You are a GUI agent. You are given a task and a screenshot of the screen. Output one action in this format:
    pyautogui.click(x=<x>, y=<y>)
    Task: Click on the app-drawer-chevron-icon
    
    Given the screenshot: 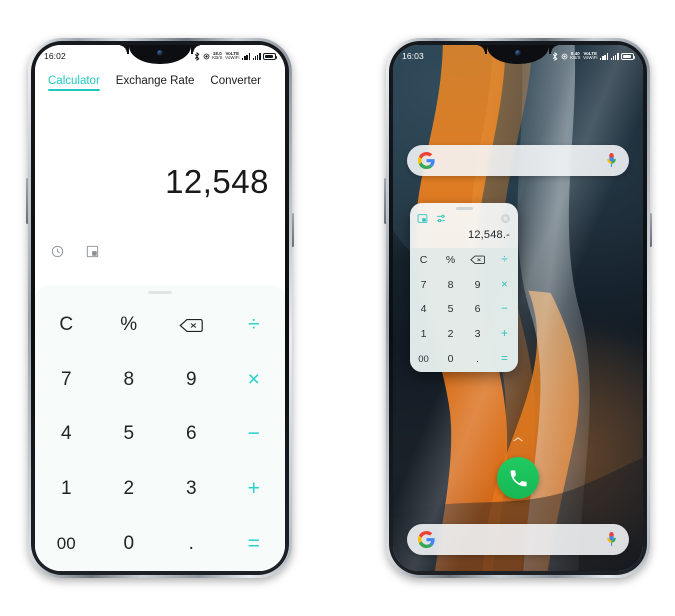 What is the action you would take?
    pyautogui.click(x=518, y=439)
    